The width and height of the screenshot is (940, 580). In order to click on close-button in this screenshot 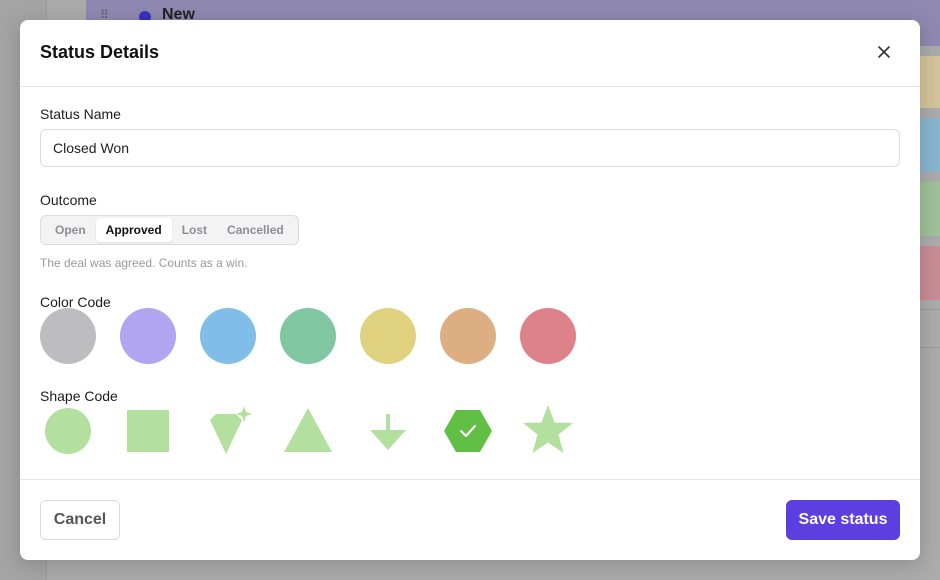, I will do `click(884, 52)`.